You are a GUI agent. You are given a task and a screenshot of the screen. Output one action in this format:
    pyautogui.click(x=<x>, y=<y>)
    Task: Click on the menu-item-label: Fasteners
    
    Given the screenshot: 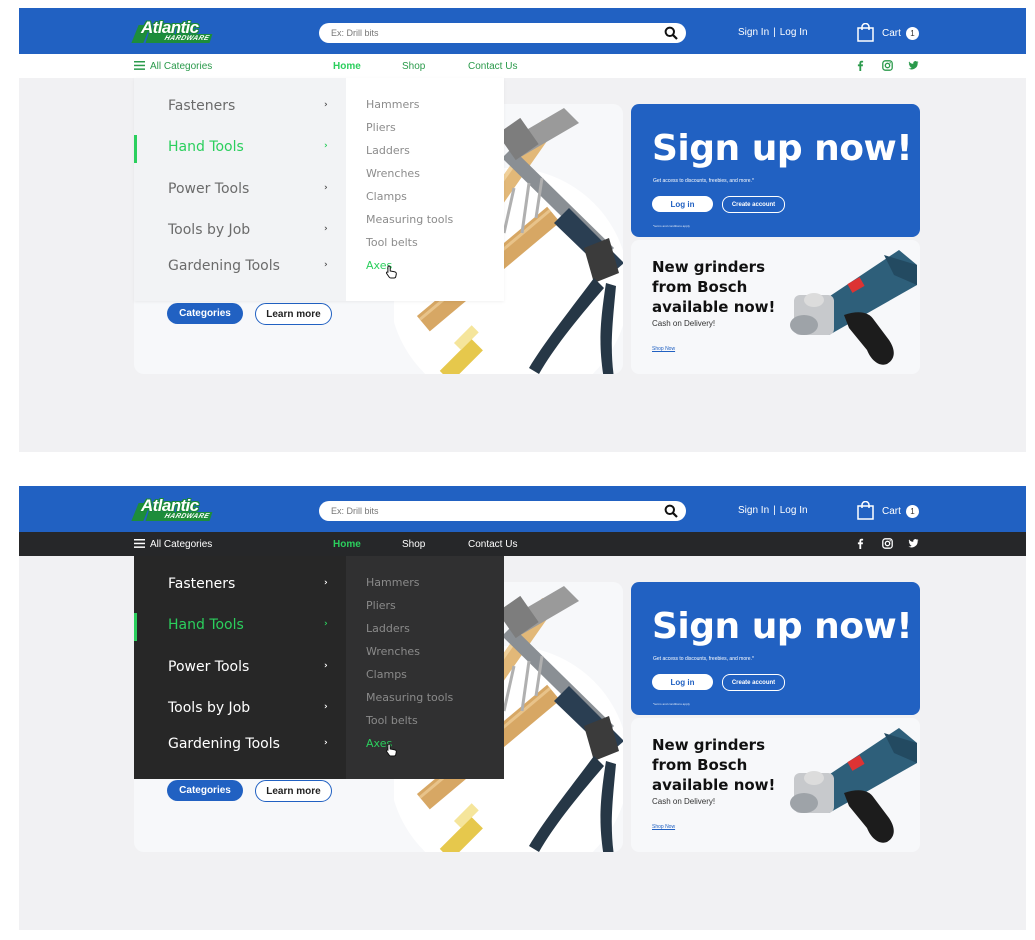 What is the action you would take?
    pyautogui.click(x=202, y=106)
    